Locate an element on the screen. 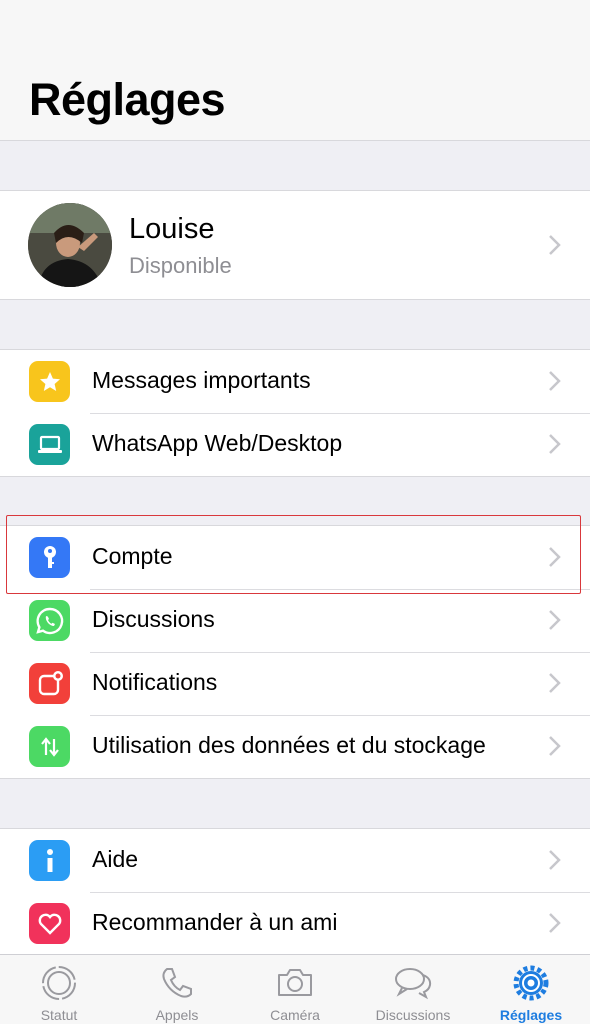 This screenshot has width=590, height=1024. row-donnees-stockage: Utilisation des données et du stockage is located at coordinates (295, 746).